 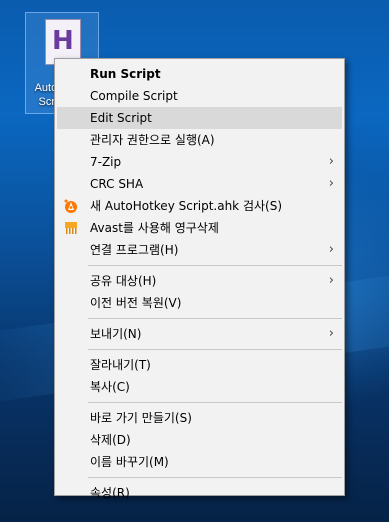 What do you see at coordinates (152, 140) in the screenshot?
I see `menu-item-label: 관리자 권한으로 실행(A)` at bounding box center [152, 140].